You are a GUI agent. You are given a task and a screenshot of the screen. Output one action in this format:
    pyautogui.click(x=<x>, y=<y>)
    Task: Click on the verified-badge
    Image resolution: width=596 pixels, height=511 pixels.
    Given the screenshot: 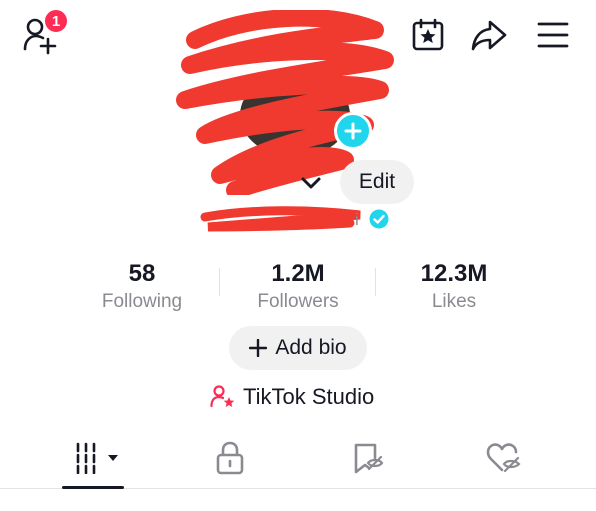 What is the action you would take?
    pyautogui.click(x=379, y=219)
    